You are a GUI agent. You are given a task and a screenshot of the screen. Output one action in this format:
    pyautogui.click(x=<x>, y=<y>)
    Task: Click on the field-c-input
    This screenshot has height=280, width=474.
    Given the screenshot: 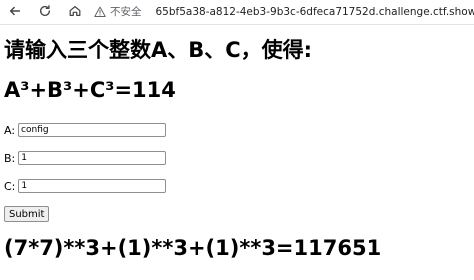 What is the action you would take?
    pyautogui.click(x=92, y=186)
    